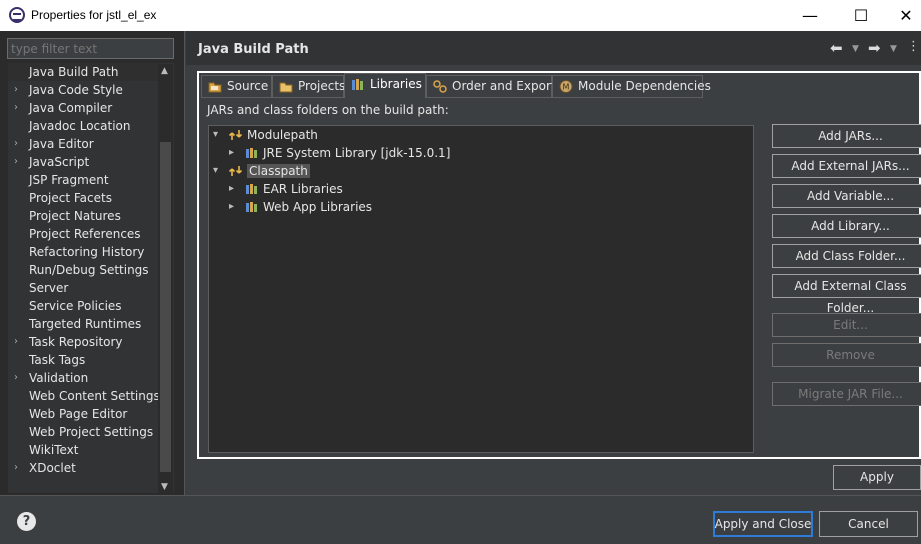  What do you see at coordinates (263, 135) in the screenshot?
I see `tree-node-modulepath: ▾ Modulepath` at bounding box center [263, 135].